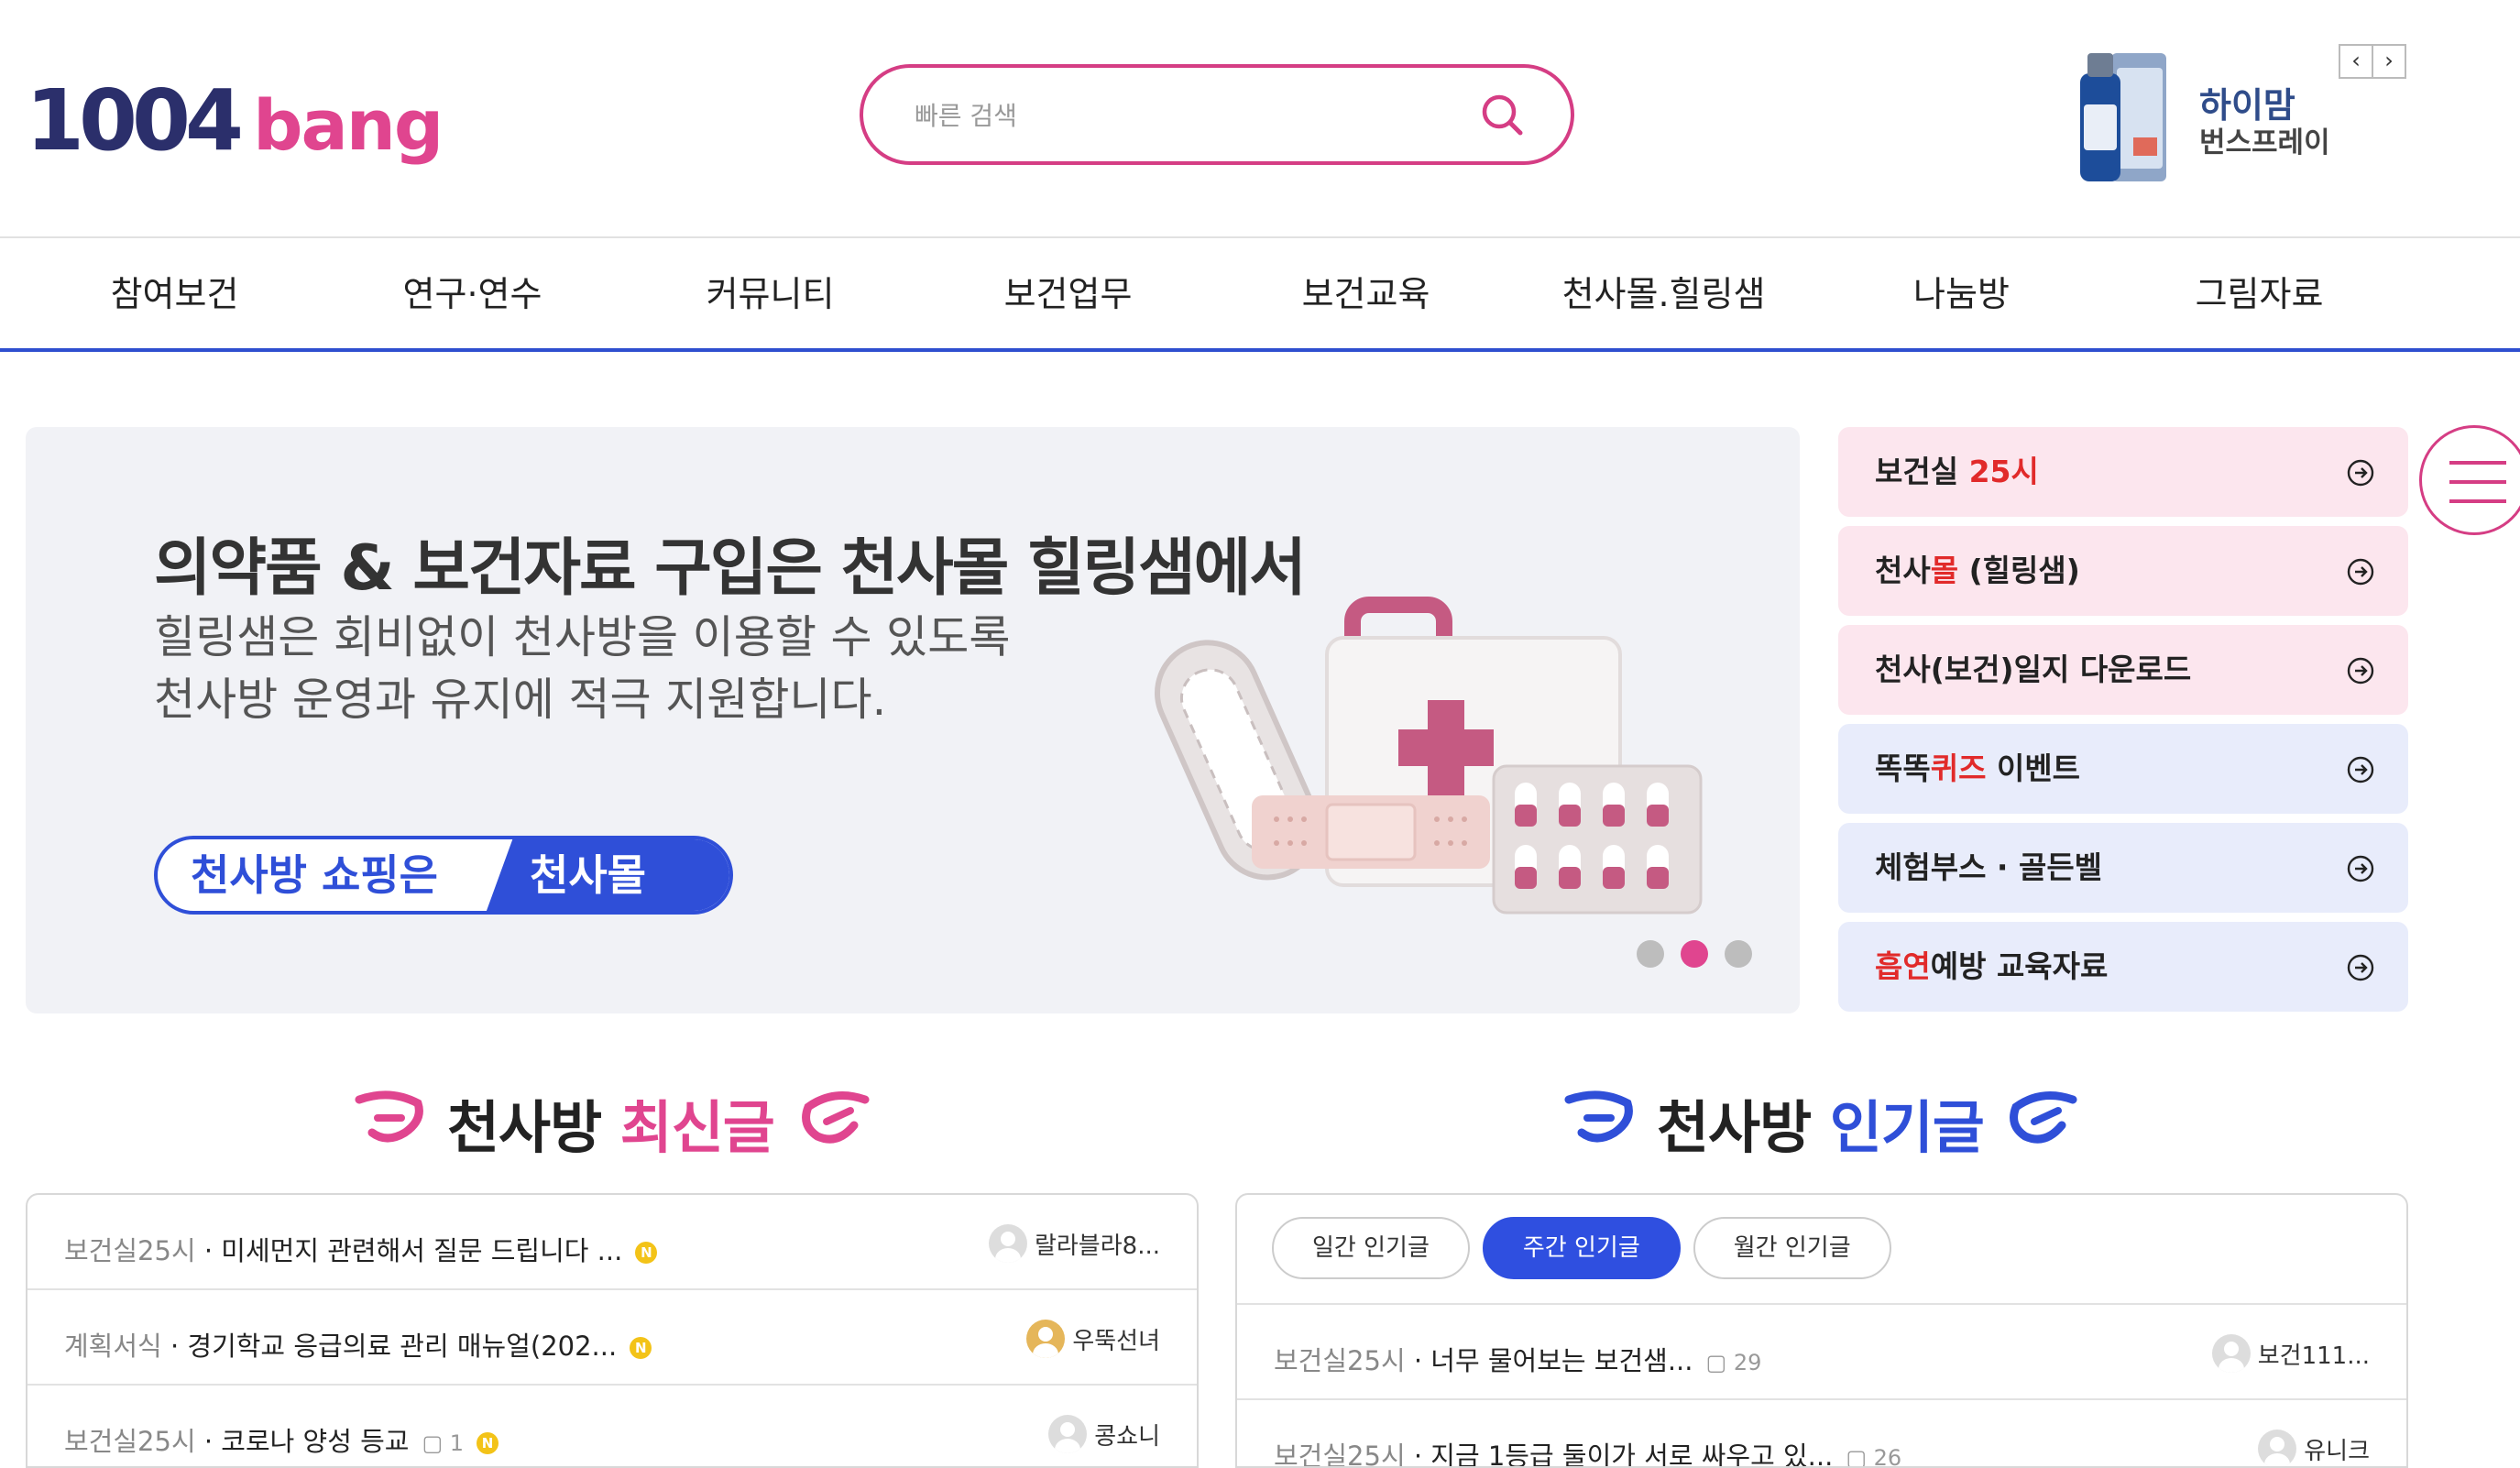 This screenshot has width=2520, height=1468. I want to click on popular-section-title: 천사방 인기글, so click(1821, 1127).